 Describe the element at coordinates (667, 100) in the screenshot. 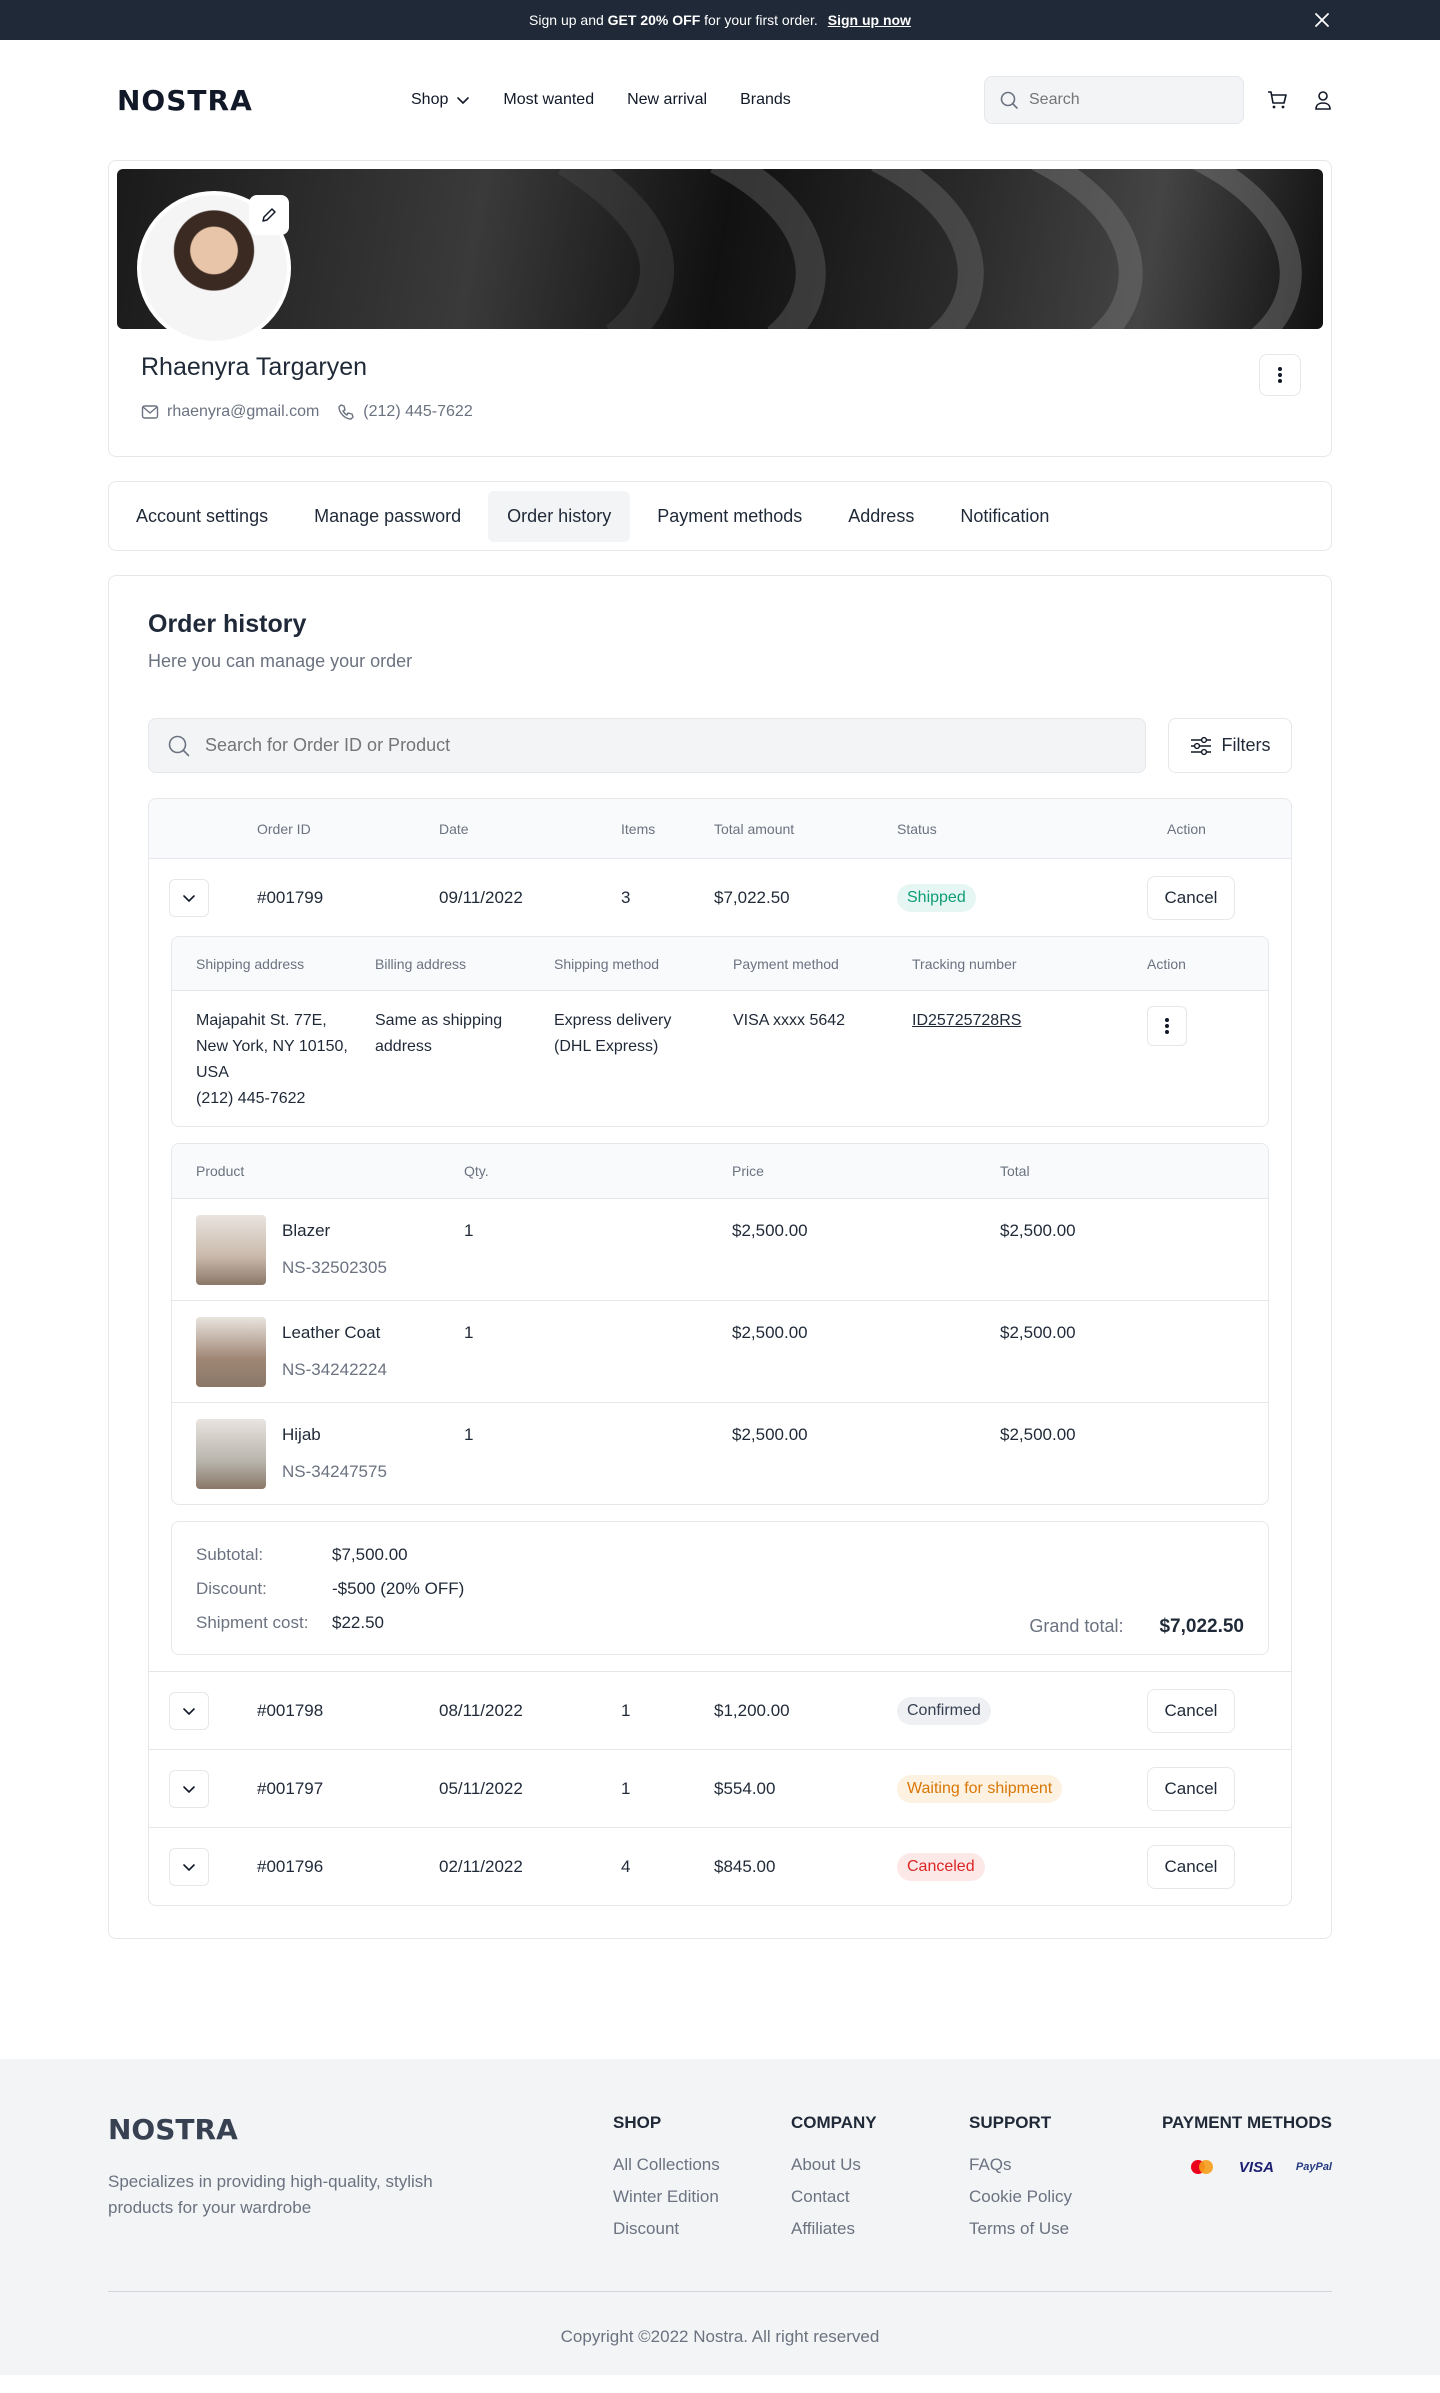

I see `nav-new-arrival: New arrival` at that location.